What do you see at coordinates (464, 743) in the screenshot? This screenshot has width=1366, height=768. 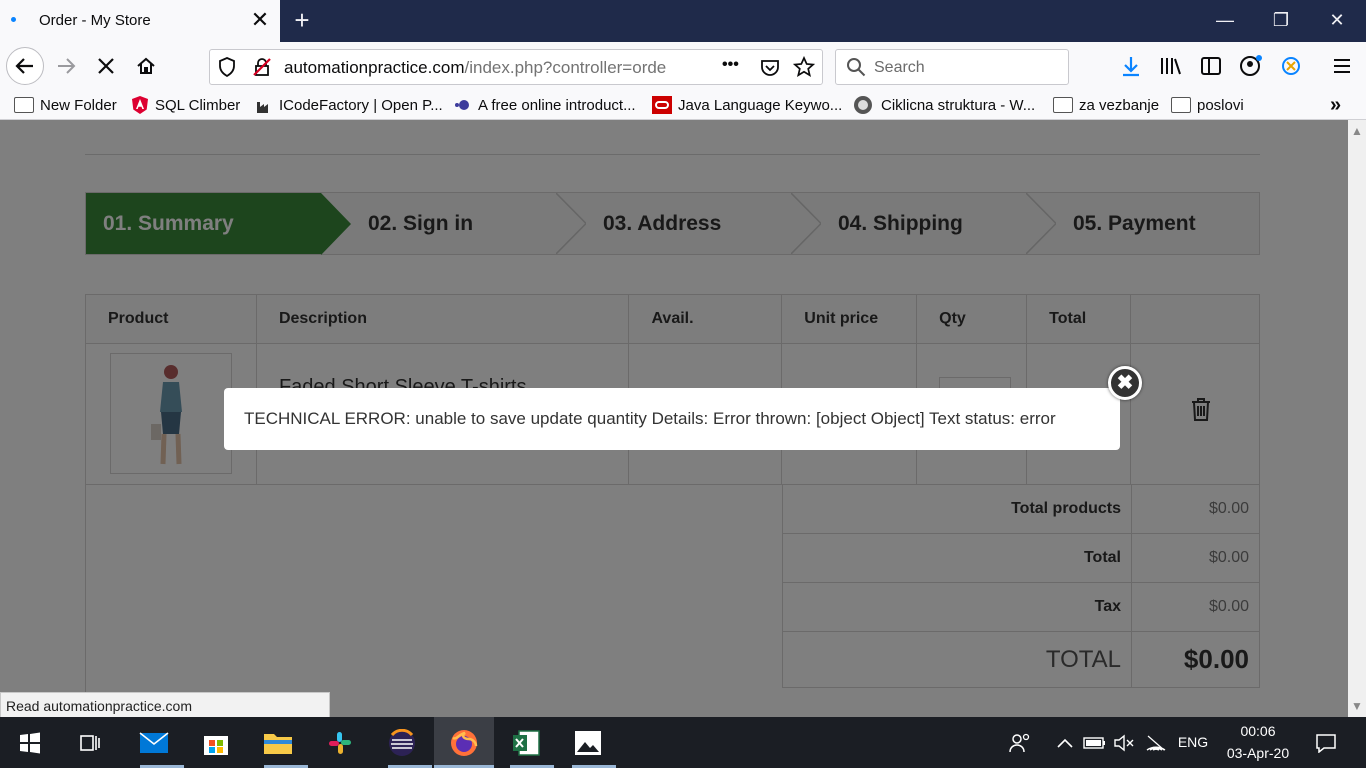 I see `firefox-icon` at bounding box center [464, 743].